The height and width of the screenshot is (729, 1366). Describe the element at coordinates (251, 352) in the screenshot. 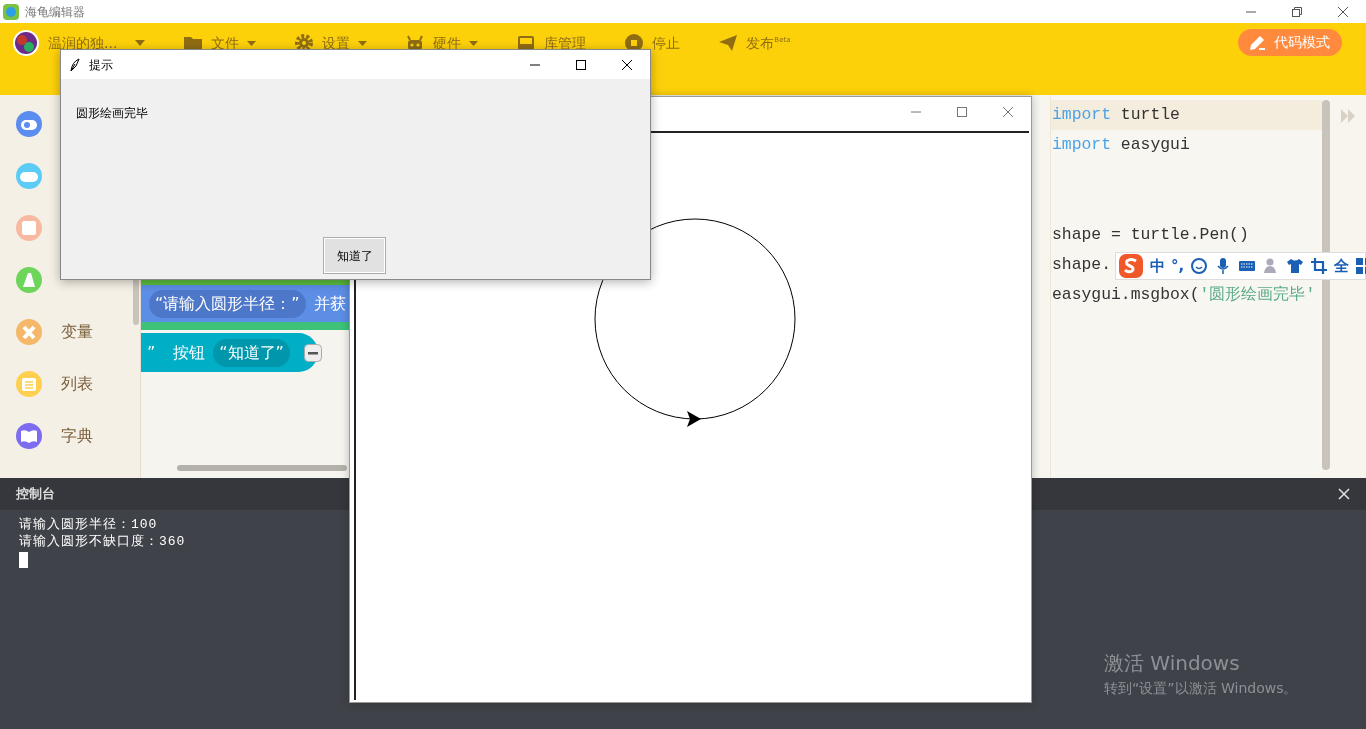

I see `string-input: “知道了”` at that location.